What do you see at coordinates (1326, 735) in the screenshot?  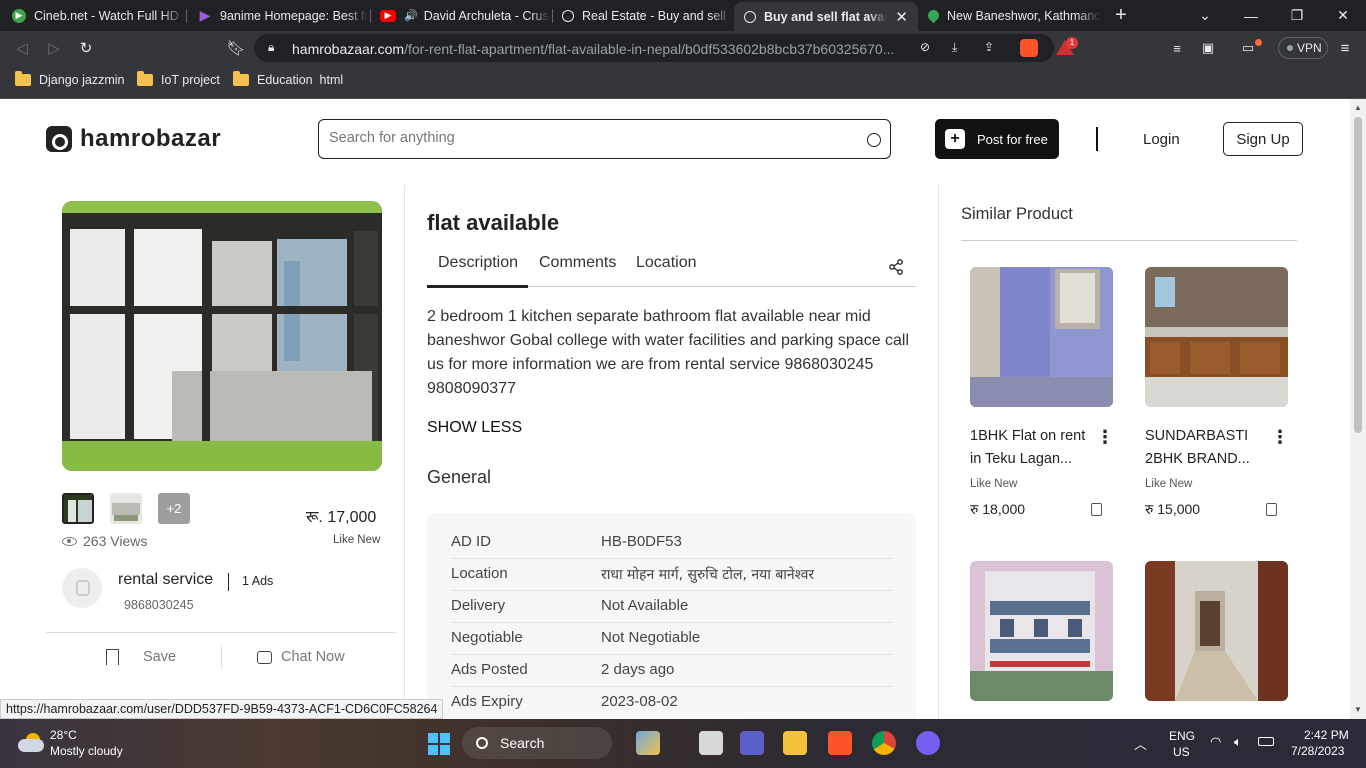 I see `clock-time: 2:42 PM` at bounding box center [1326, 735].